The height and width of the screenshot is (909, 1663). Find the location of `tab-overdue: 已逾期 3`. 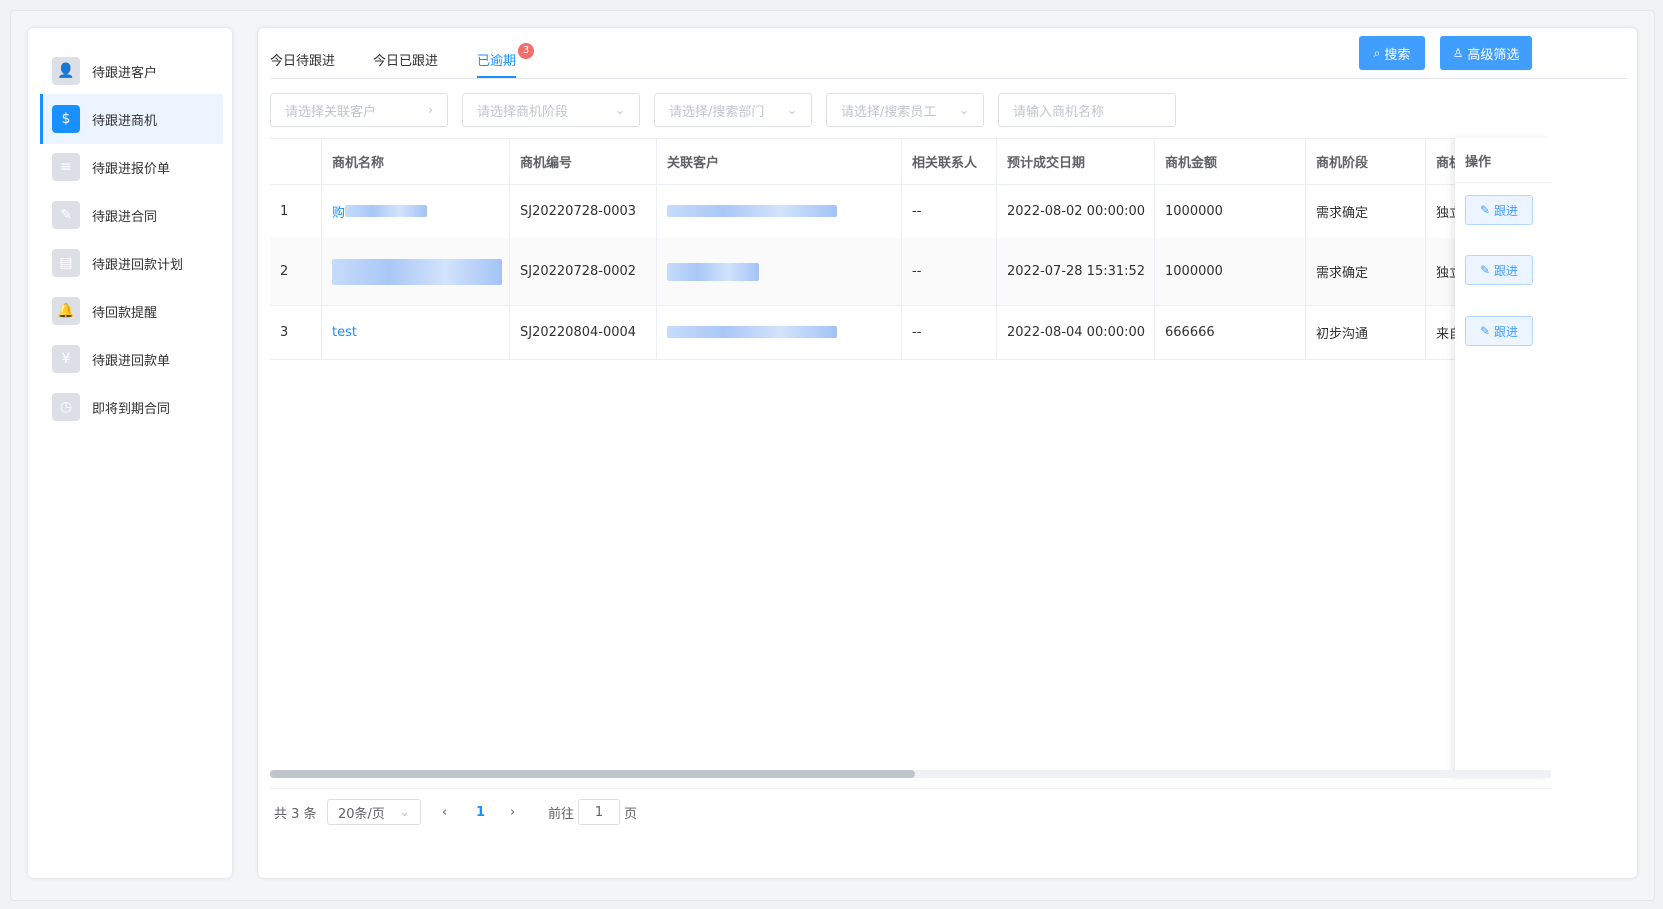

tab-overdue: 已逾期 3 is located at coordinates (506, 60).